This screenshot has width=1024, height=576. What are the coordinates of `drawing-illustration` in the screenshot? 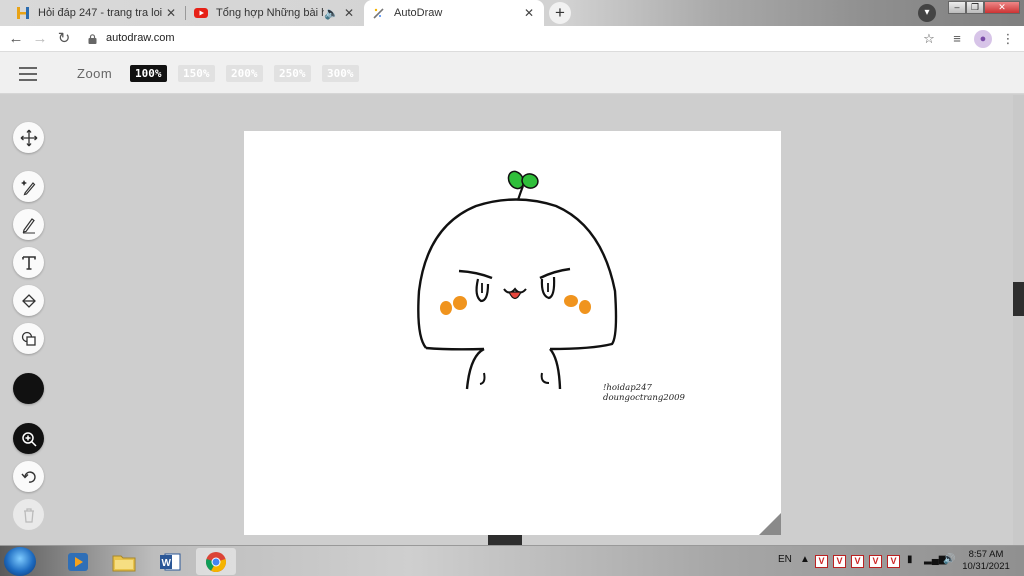 It's located at (517, 280).